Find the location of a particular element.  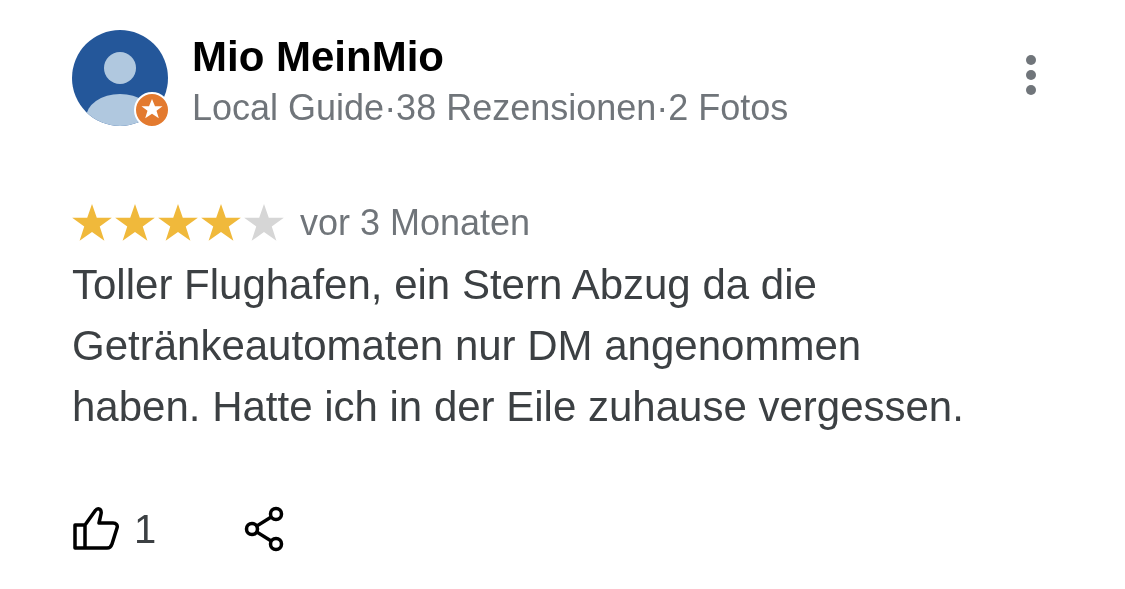

review-date: vor 3 Monaten is located at coordinates (415, 222).